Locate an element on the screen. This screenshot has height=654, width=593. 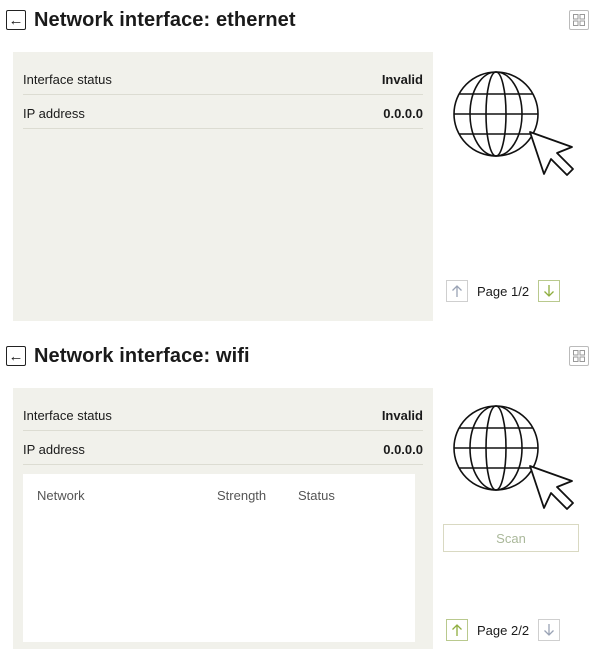
ethernet-header: ← Network interface: ethernet is located at coordinates (151, 20).